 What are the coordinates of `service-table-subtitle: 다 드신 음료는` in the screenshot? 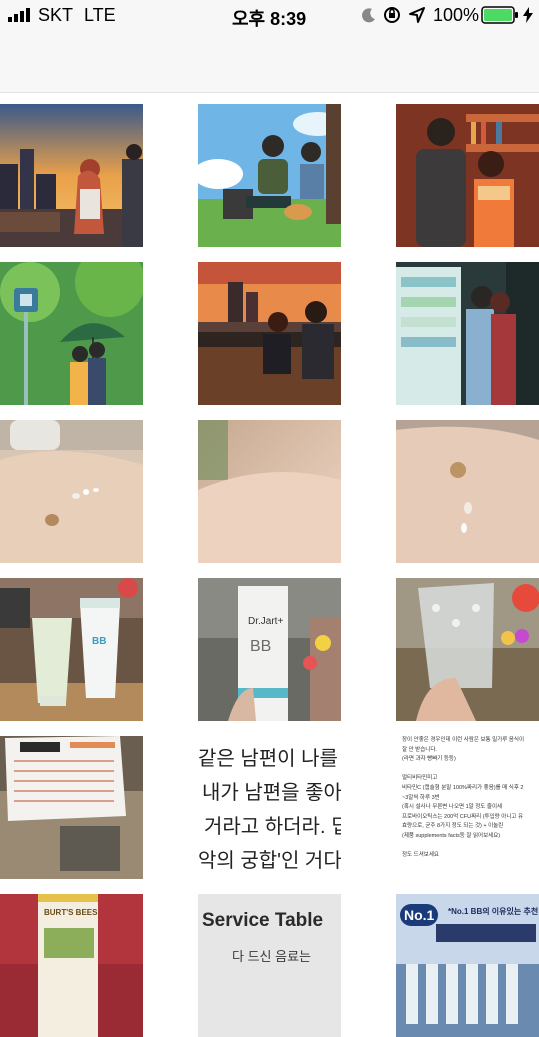 It's located at (271, 956).